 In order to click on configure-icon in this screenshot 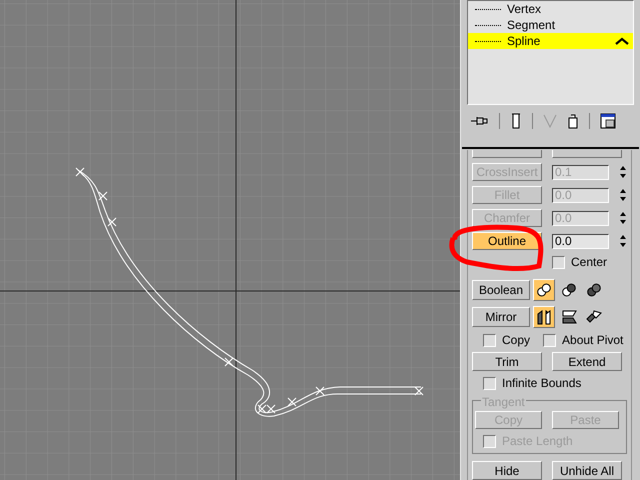, I will do `click(608, 121)`.